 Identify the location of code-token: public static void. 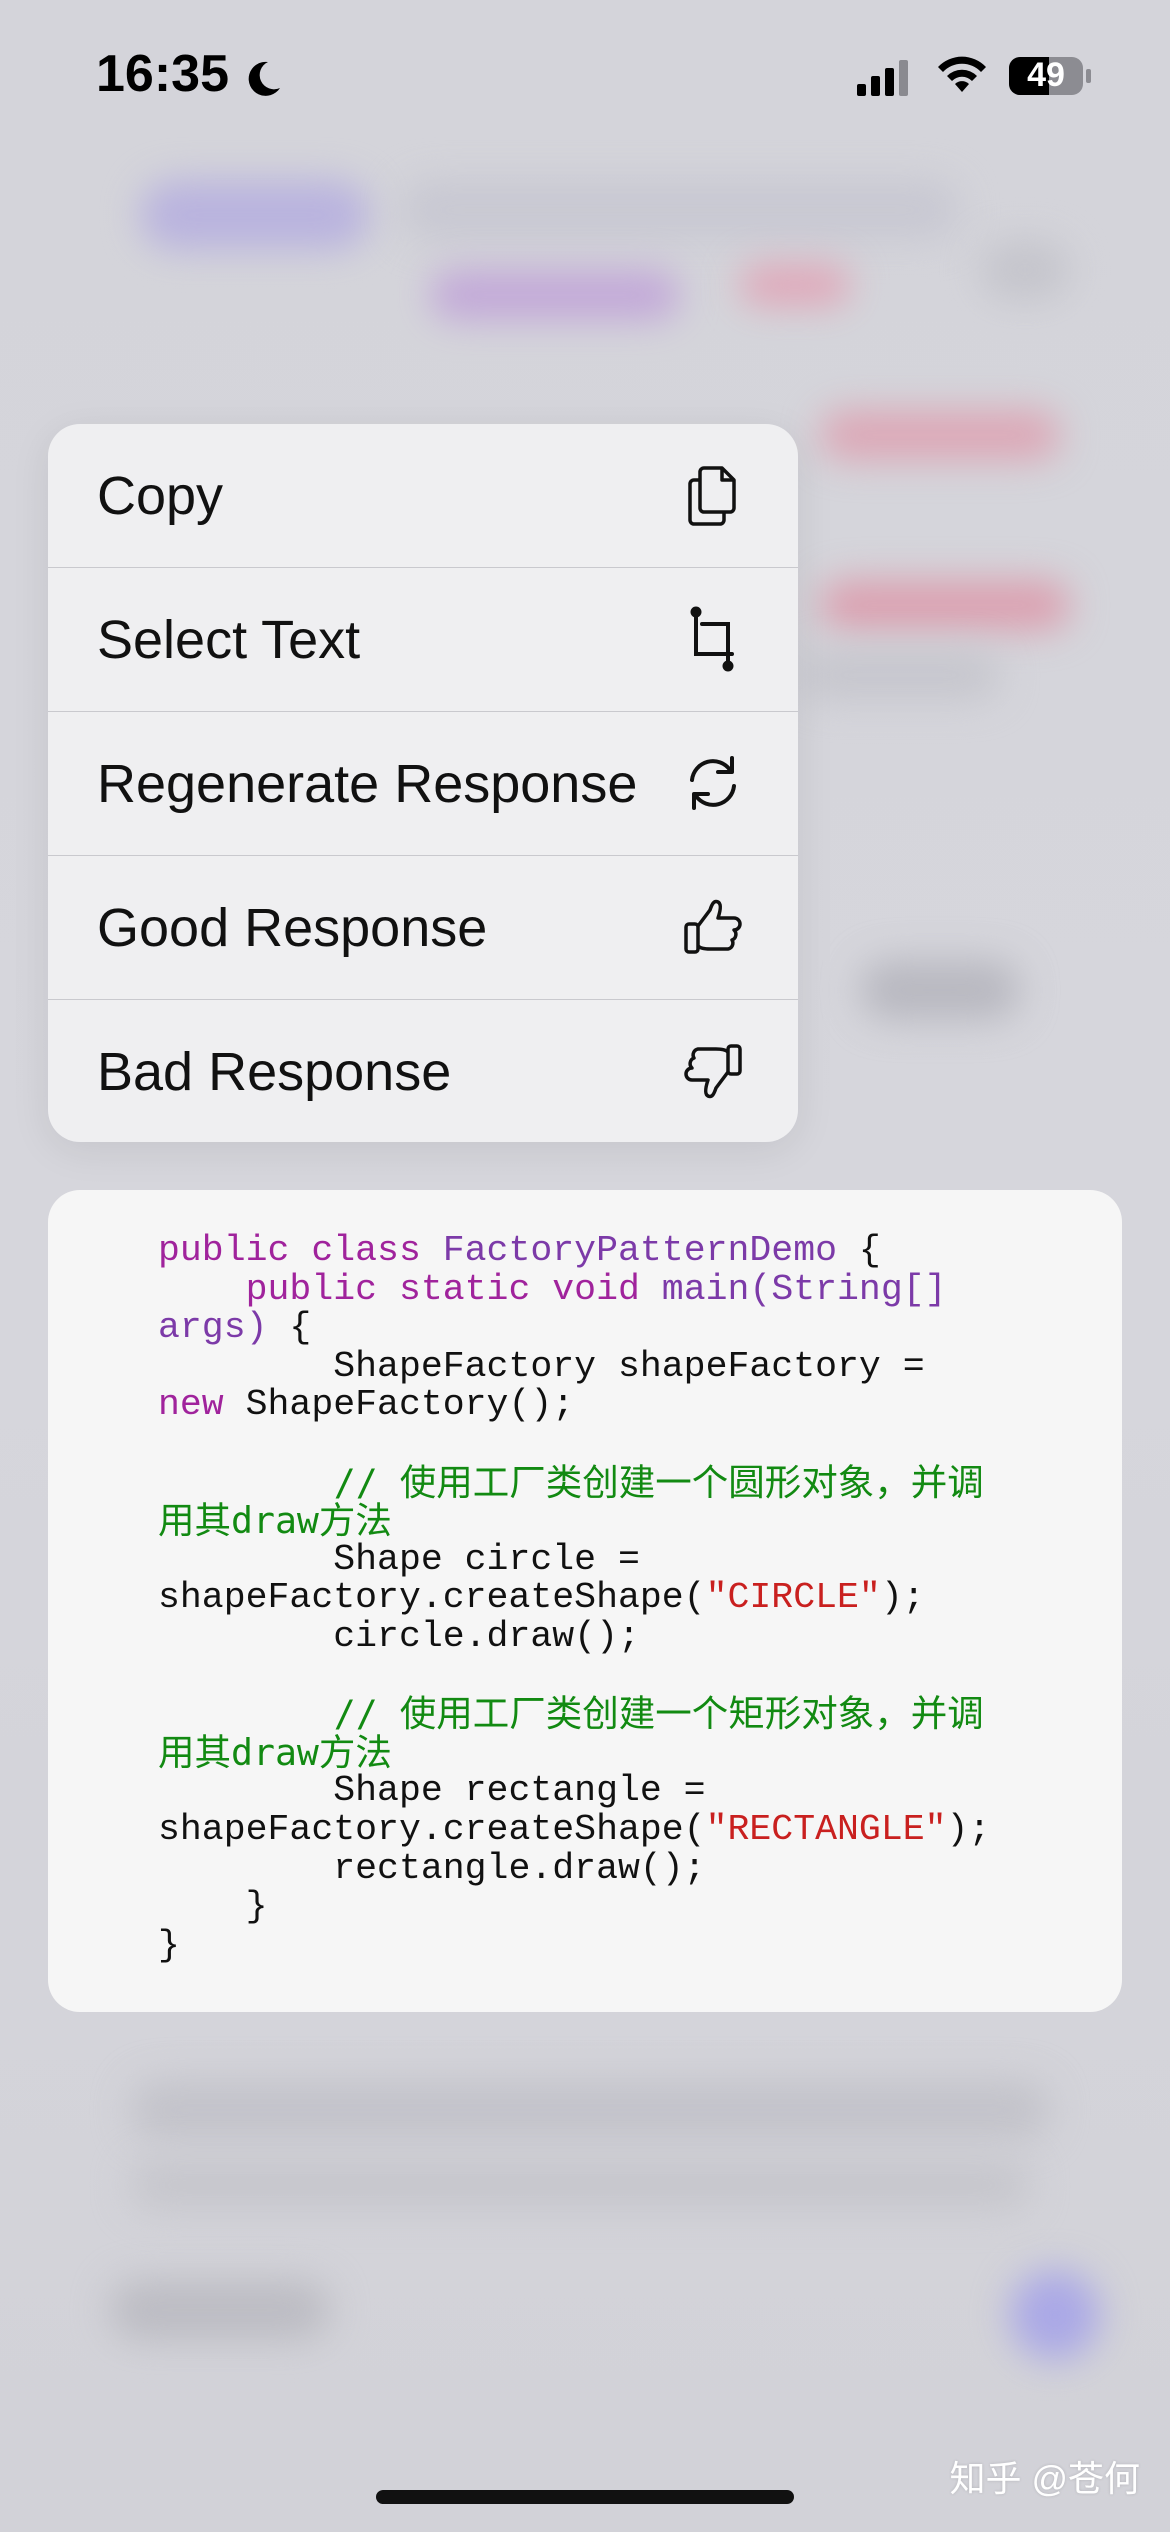
(410, 1289).